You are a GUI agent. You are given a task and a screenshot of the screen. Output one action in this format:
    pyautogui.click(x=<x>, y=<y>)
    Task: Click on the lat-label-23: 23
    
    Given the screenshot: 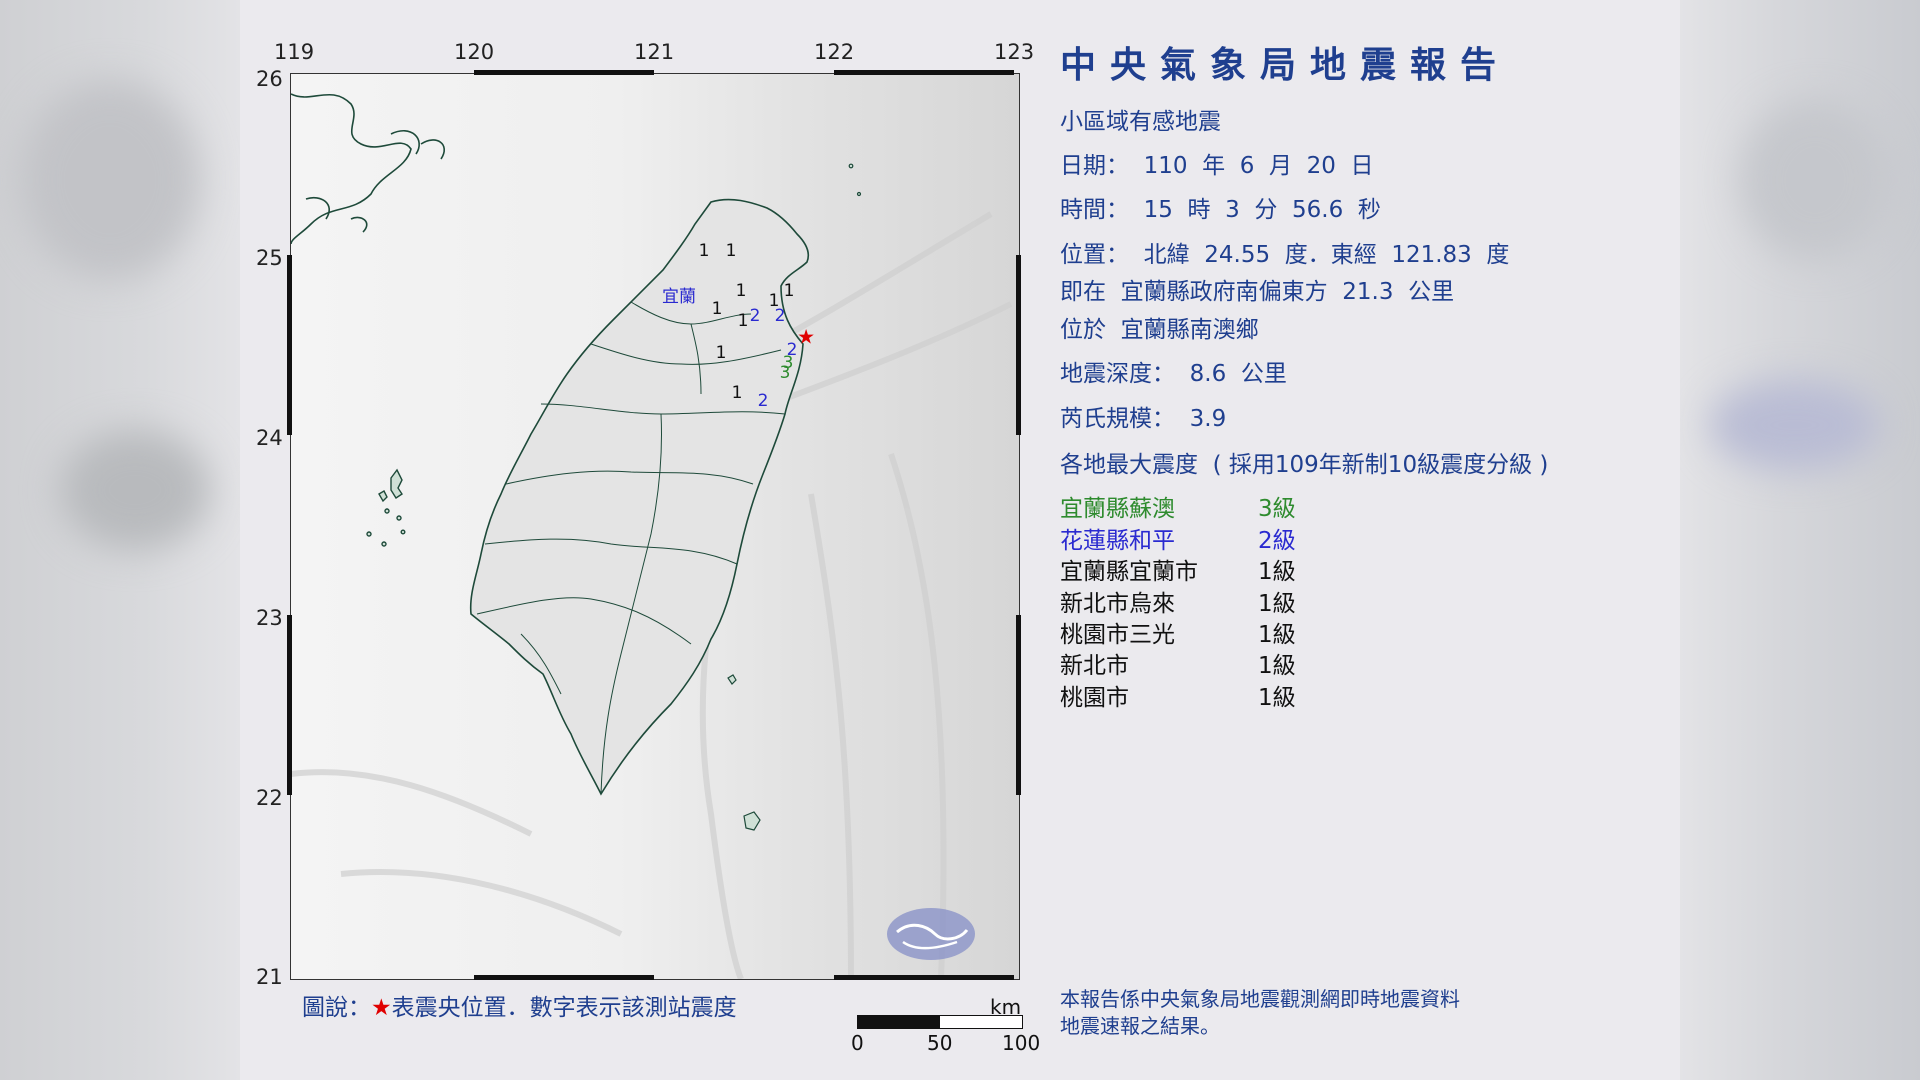 What is the action you would take?
    pyautogui.click(x=269, y=618)
    